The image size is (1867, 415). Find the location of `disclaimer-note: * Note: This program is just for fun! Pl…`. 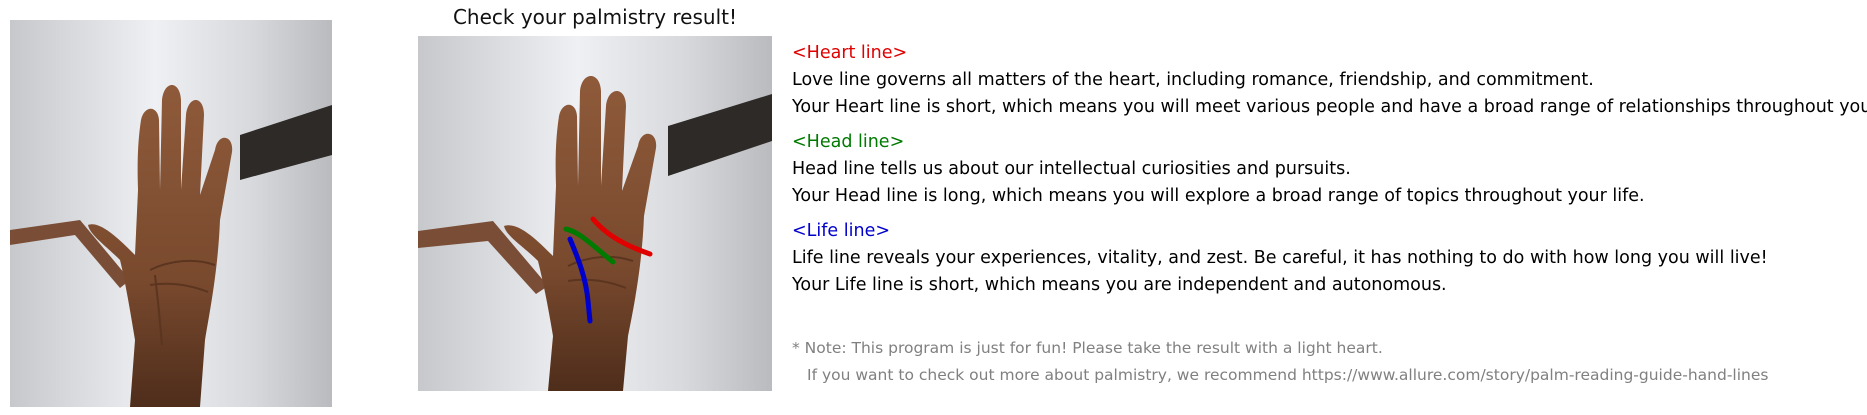

disclaimer-note: * Note: This program is just for fun! Pl… is located at coordinates (1087, 348).